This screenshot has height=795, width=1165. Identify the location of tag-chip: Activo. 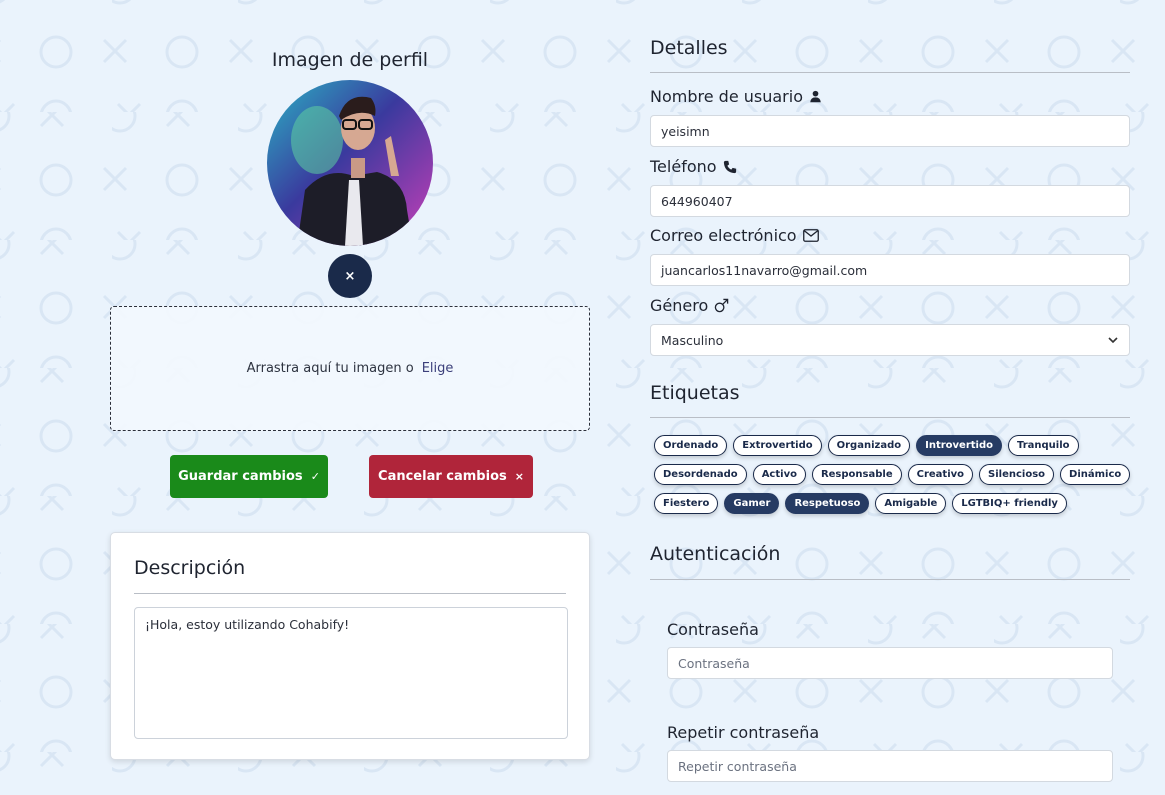
(779, 474).